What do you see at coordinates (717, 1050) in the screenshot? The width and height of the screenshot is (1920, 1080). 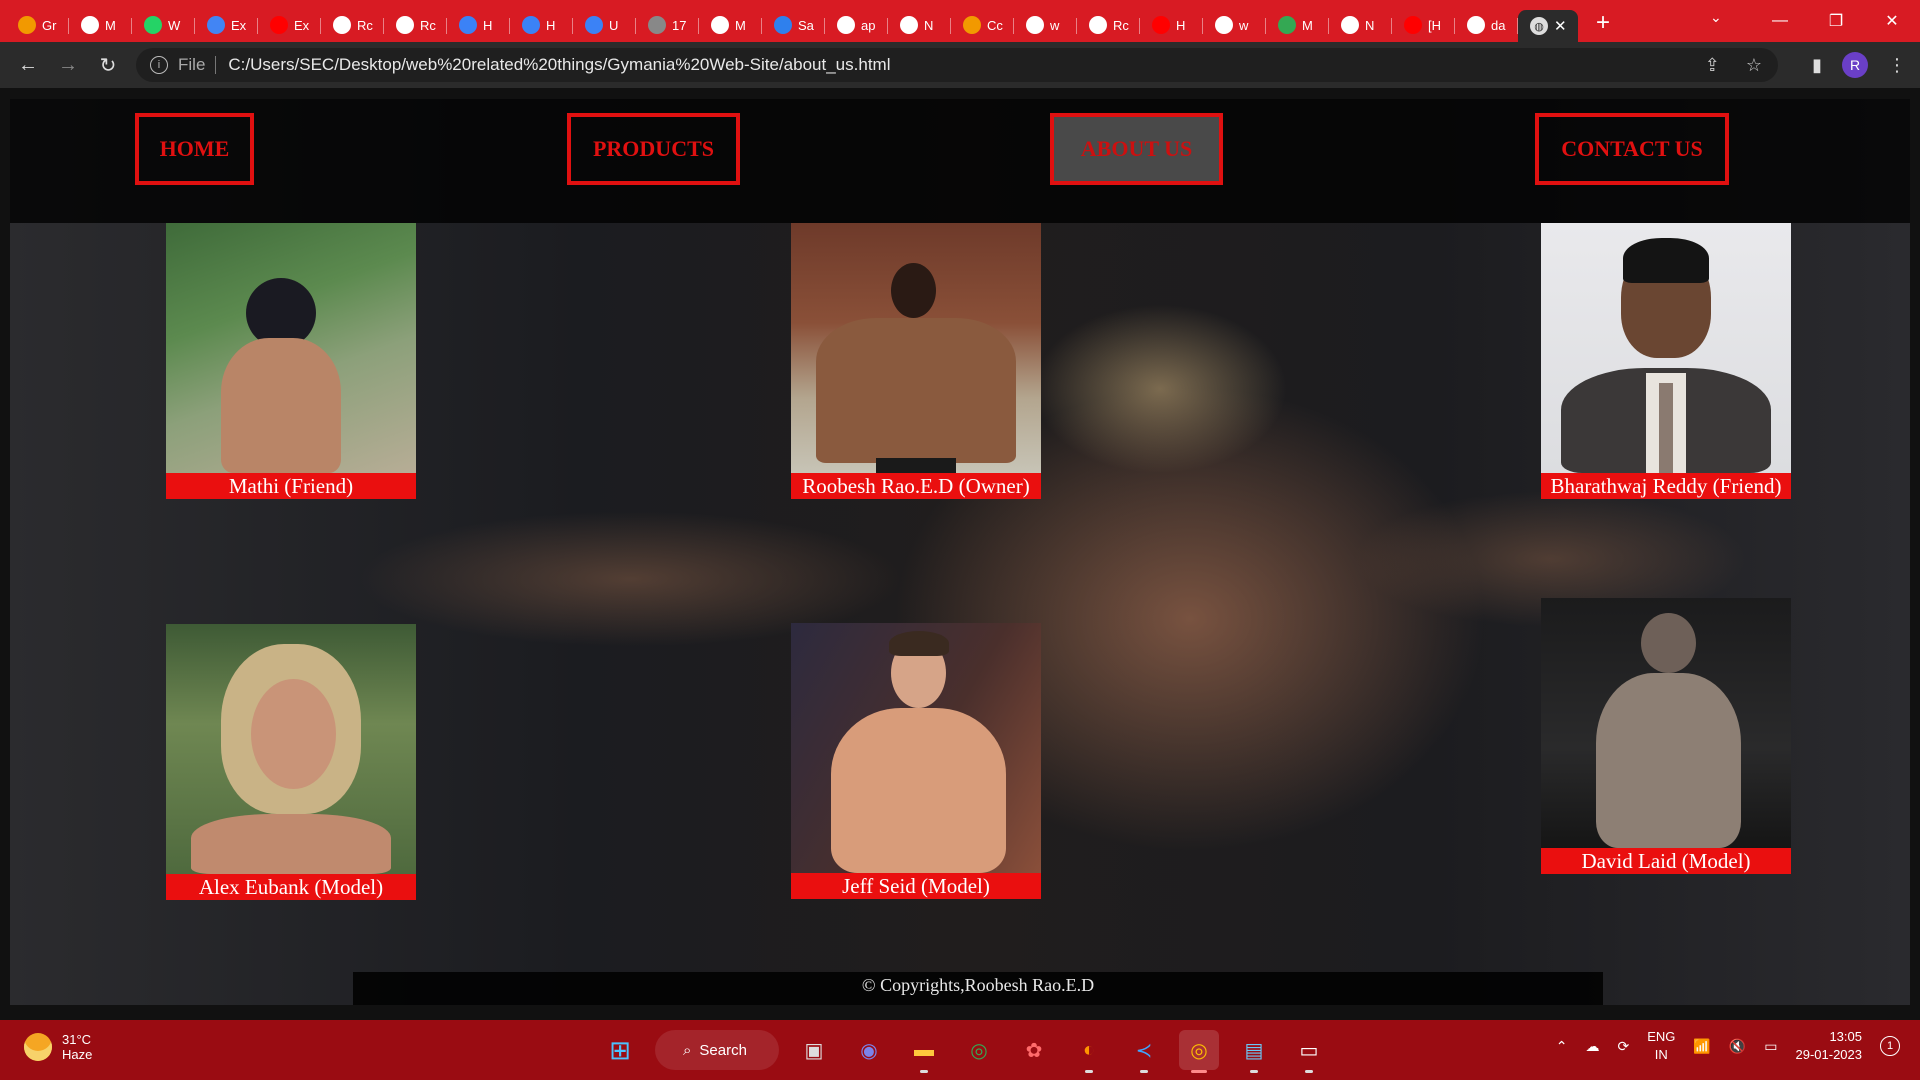 I see `taskbar-search: ⌕ Search` at bounding box center [717, 1050].